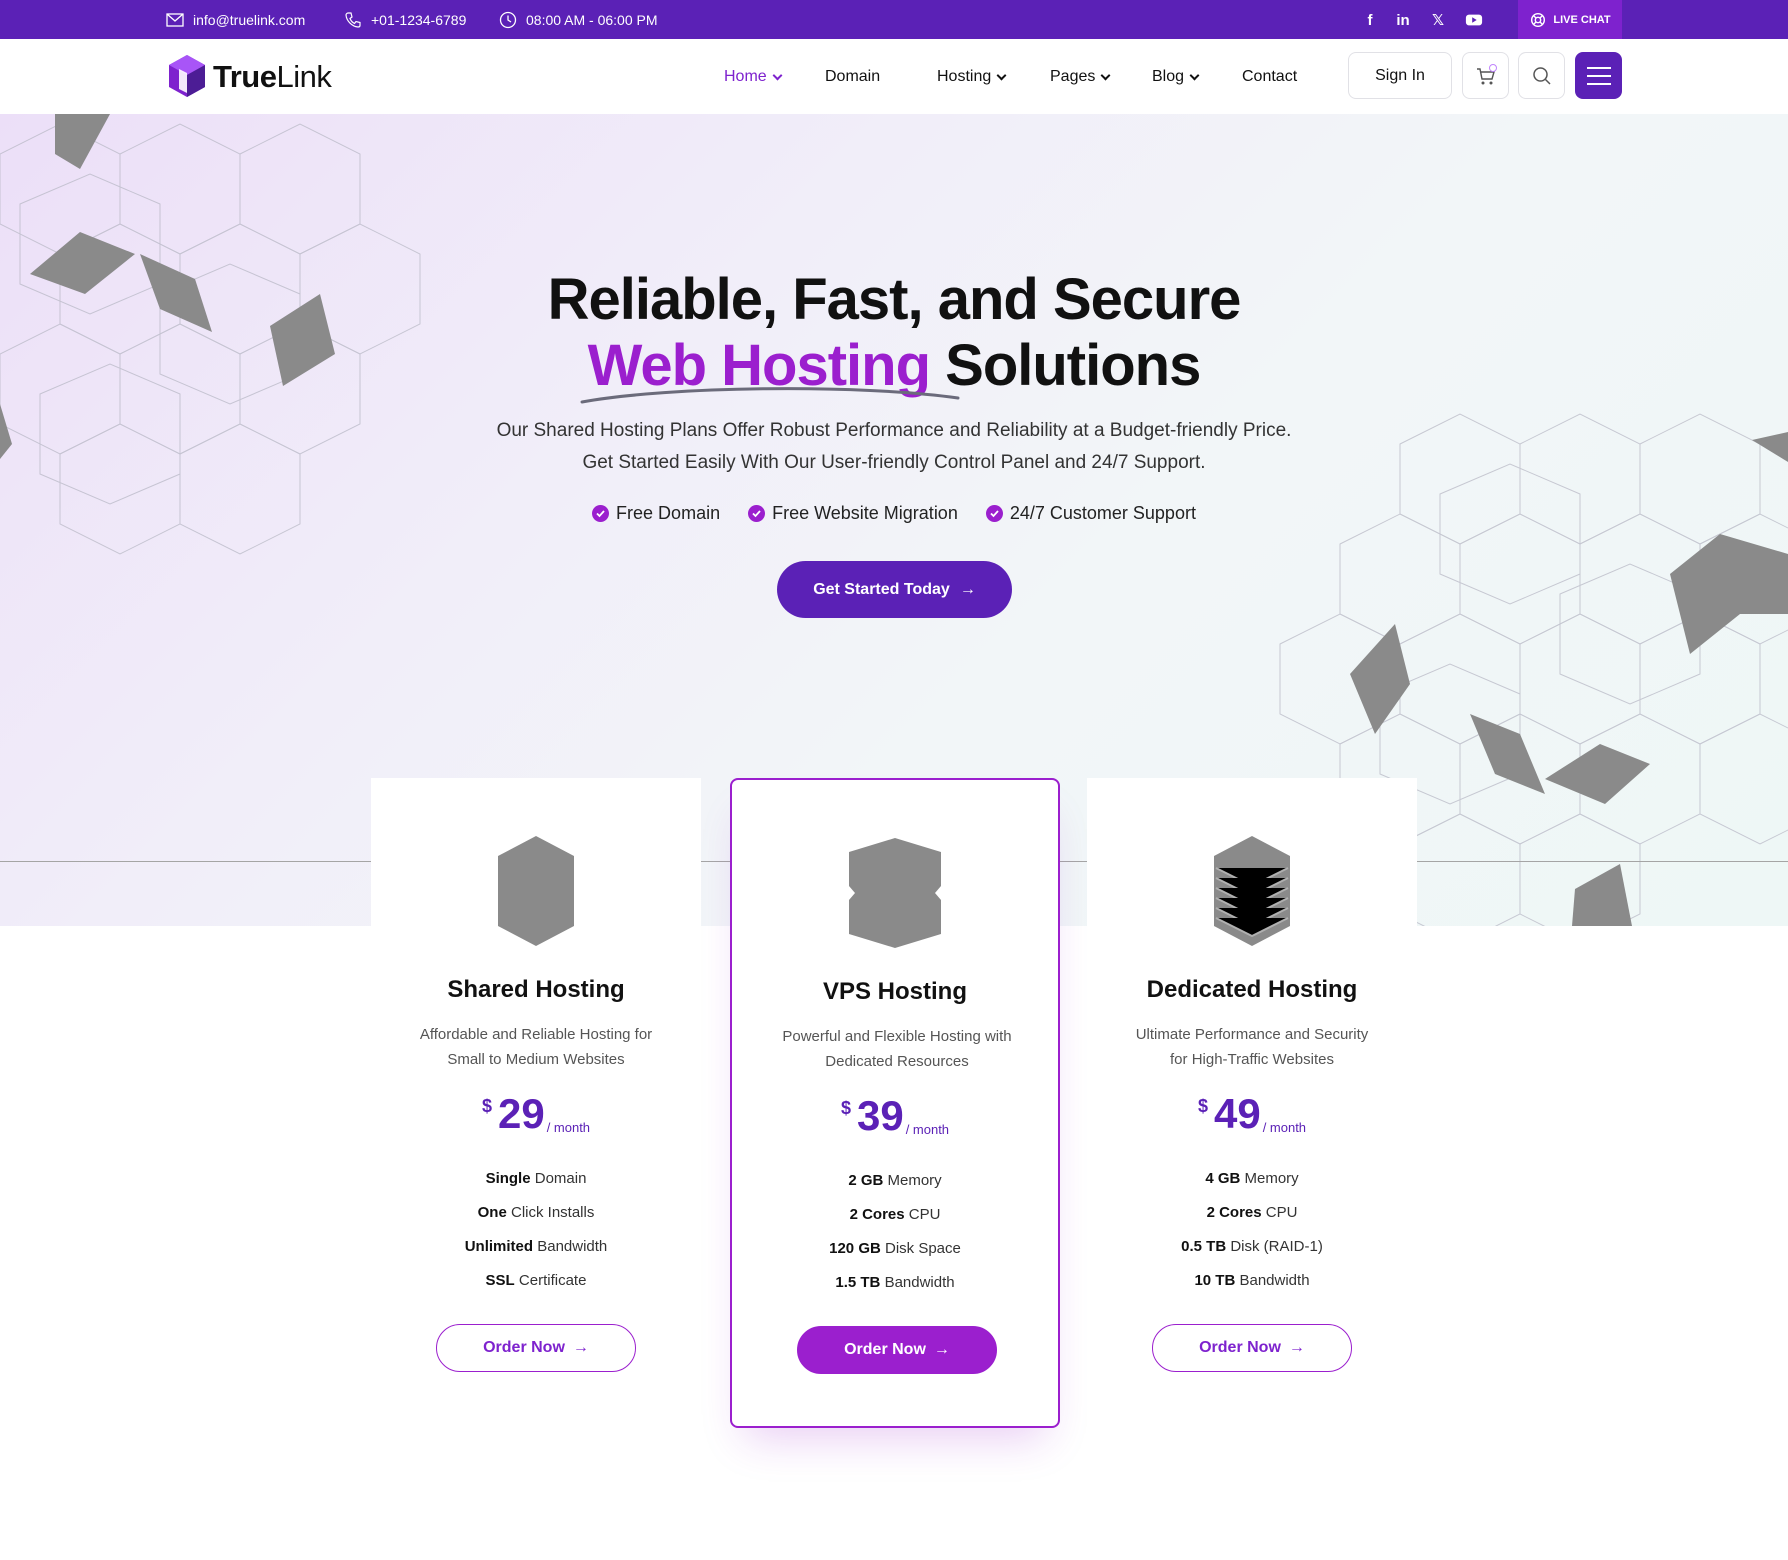 The width and height of the screenshot is (1788, 1560). What do you see at coordinates (895, 1248) in the screenshot?
I see `plan-feature: 120 GB Disk Space` at bounding box center [895, 1248].